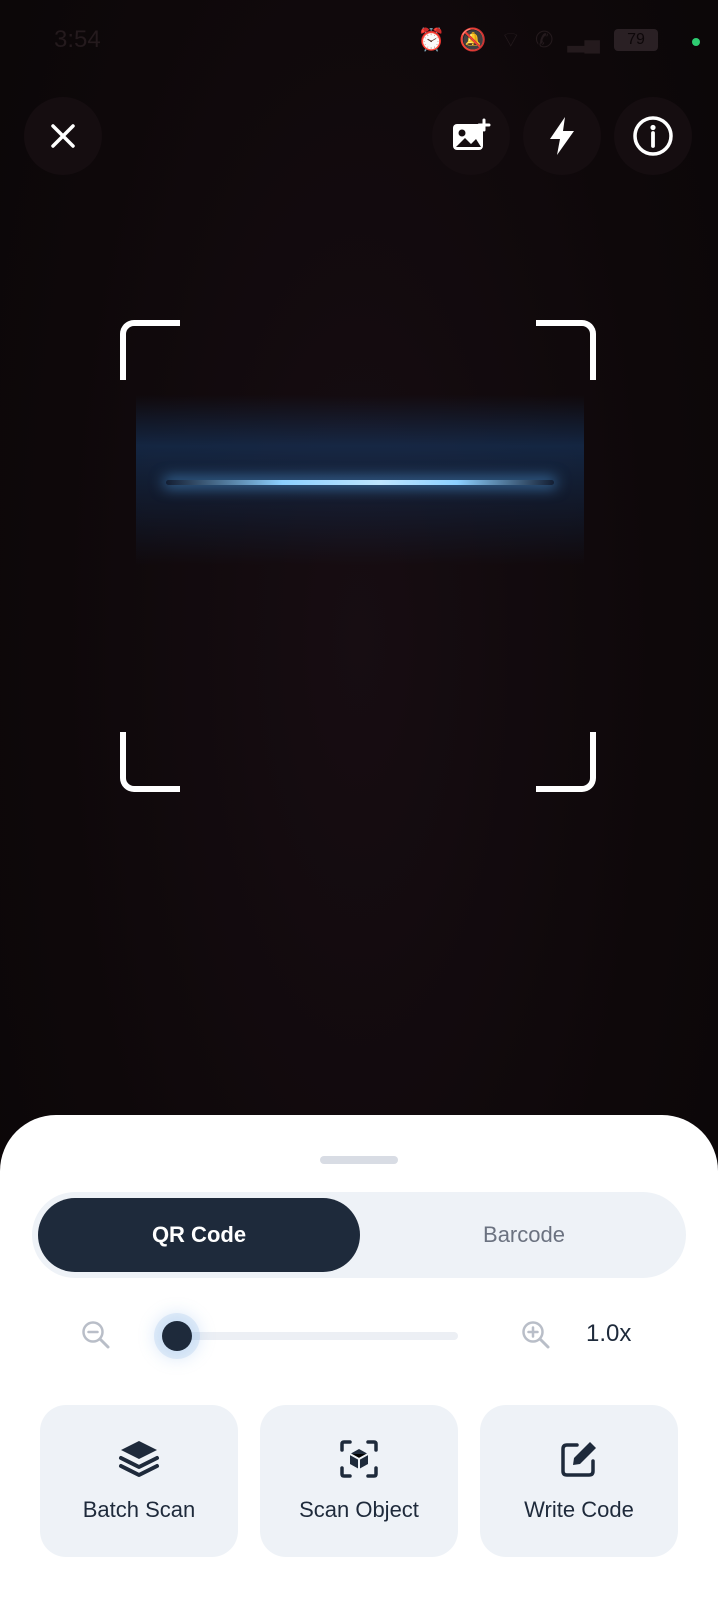 This screenshot has height=1599, width=718. What do you see at coordinates (318, 1336) in the screenshot?
I see `zoom-slider-track` at bounding box center [318, 1336].